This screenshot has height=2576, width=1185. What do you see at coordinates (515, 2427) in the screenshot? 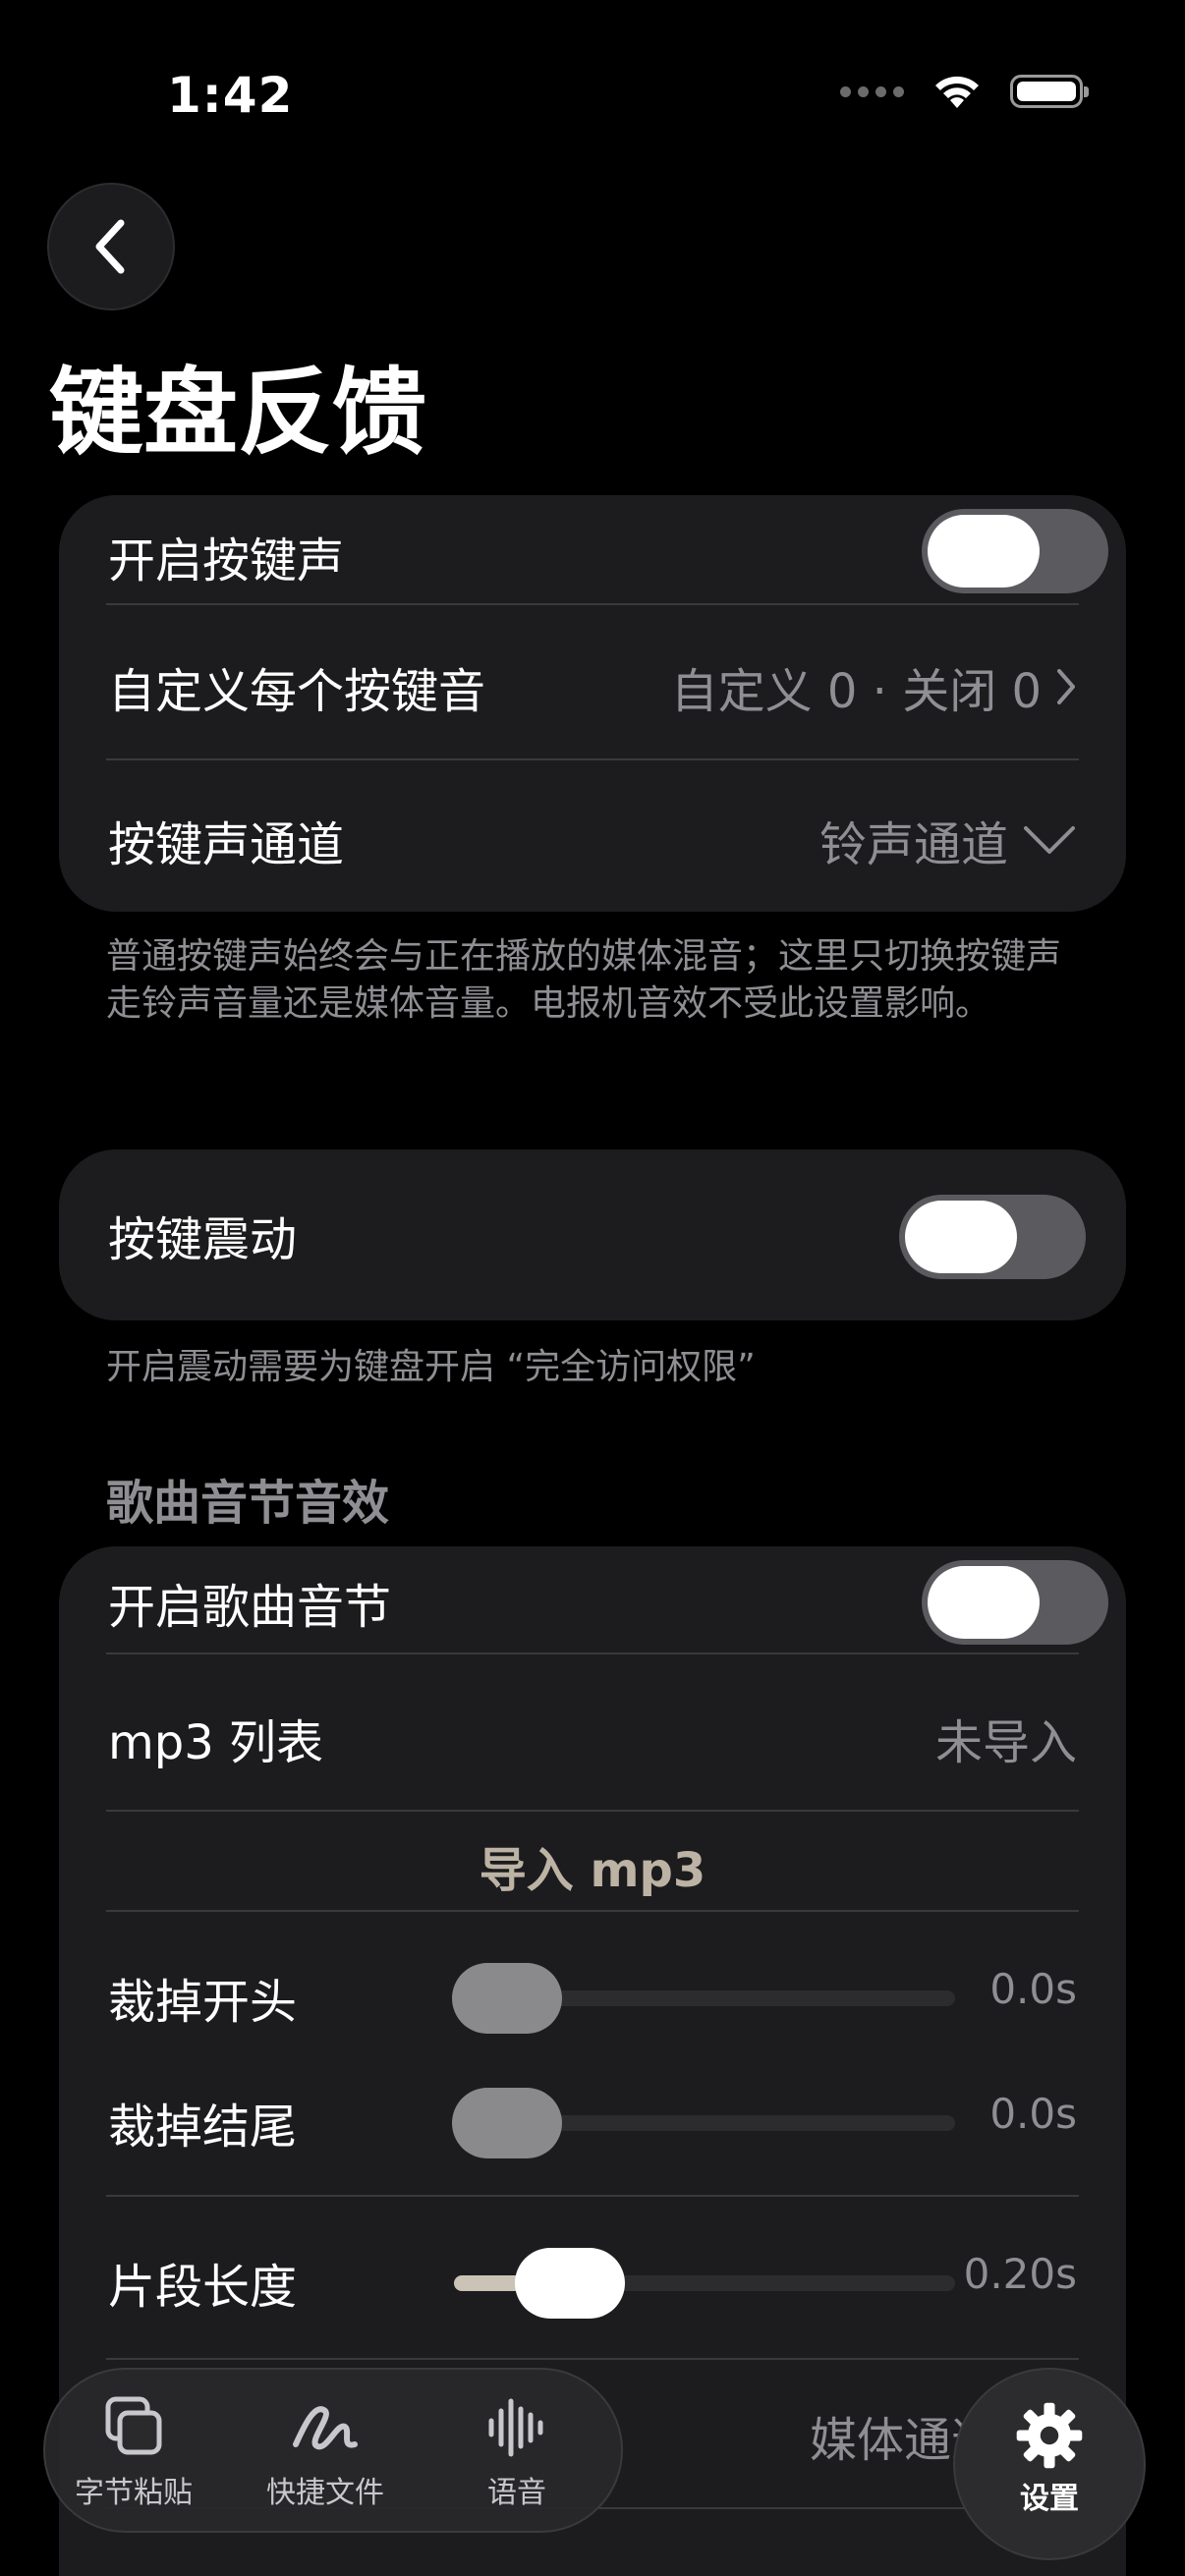
I see `waveform-icon` at bounding box center [515, 2427].